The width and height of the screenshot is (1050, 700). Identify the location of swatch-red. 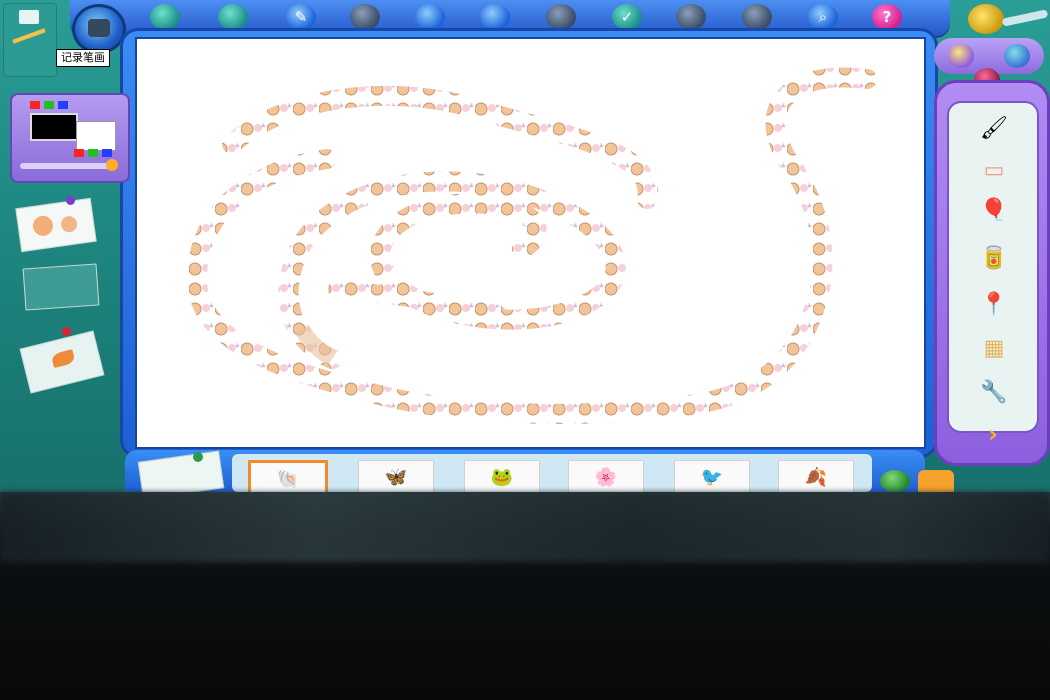
(35, 105).